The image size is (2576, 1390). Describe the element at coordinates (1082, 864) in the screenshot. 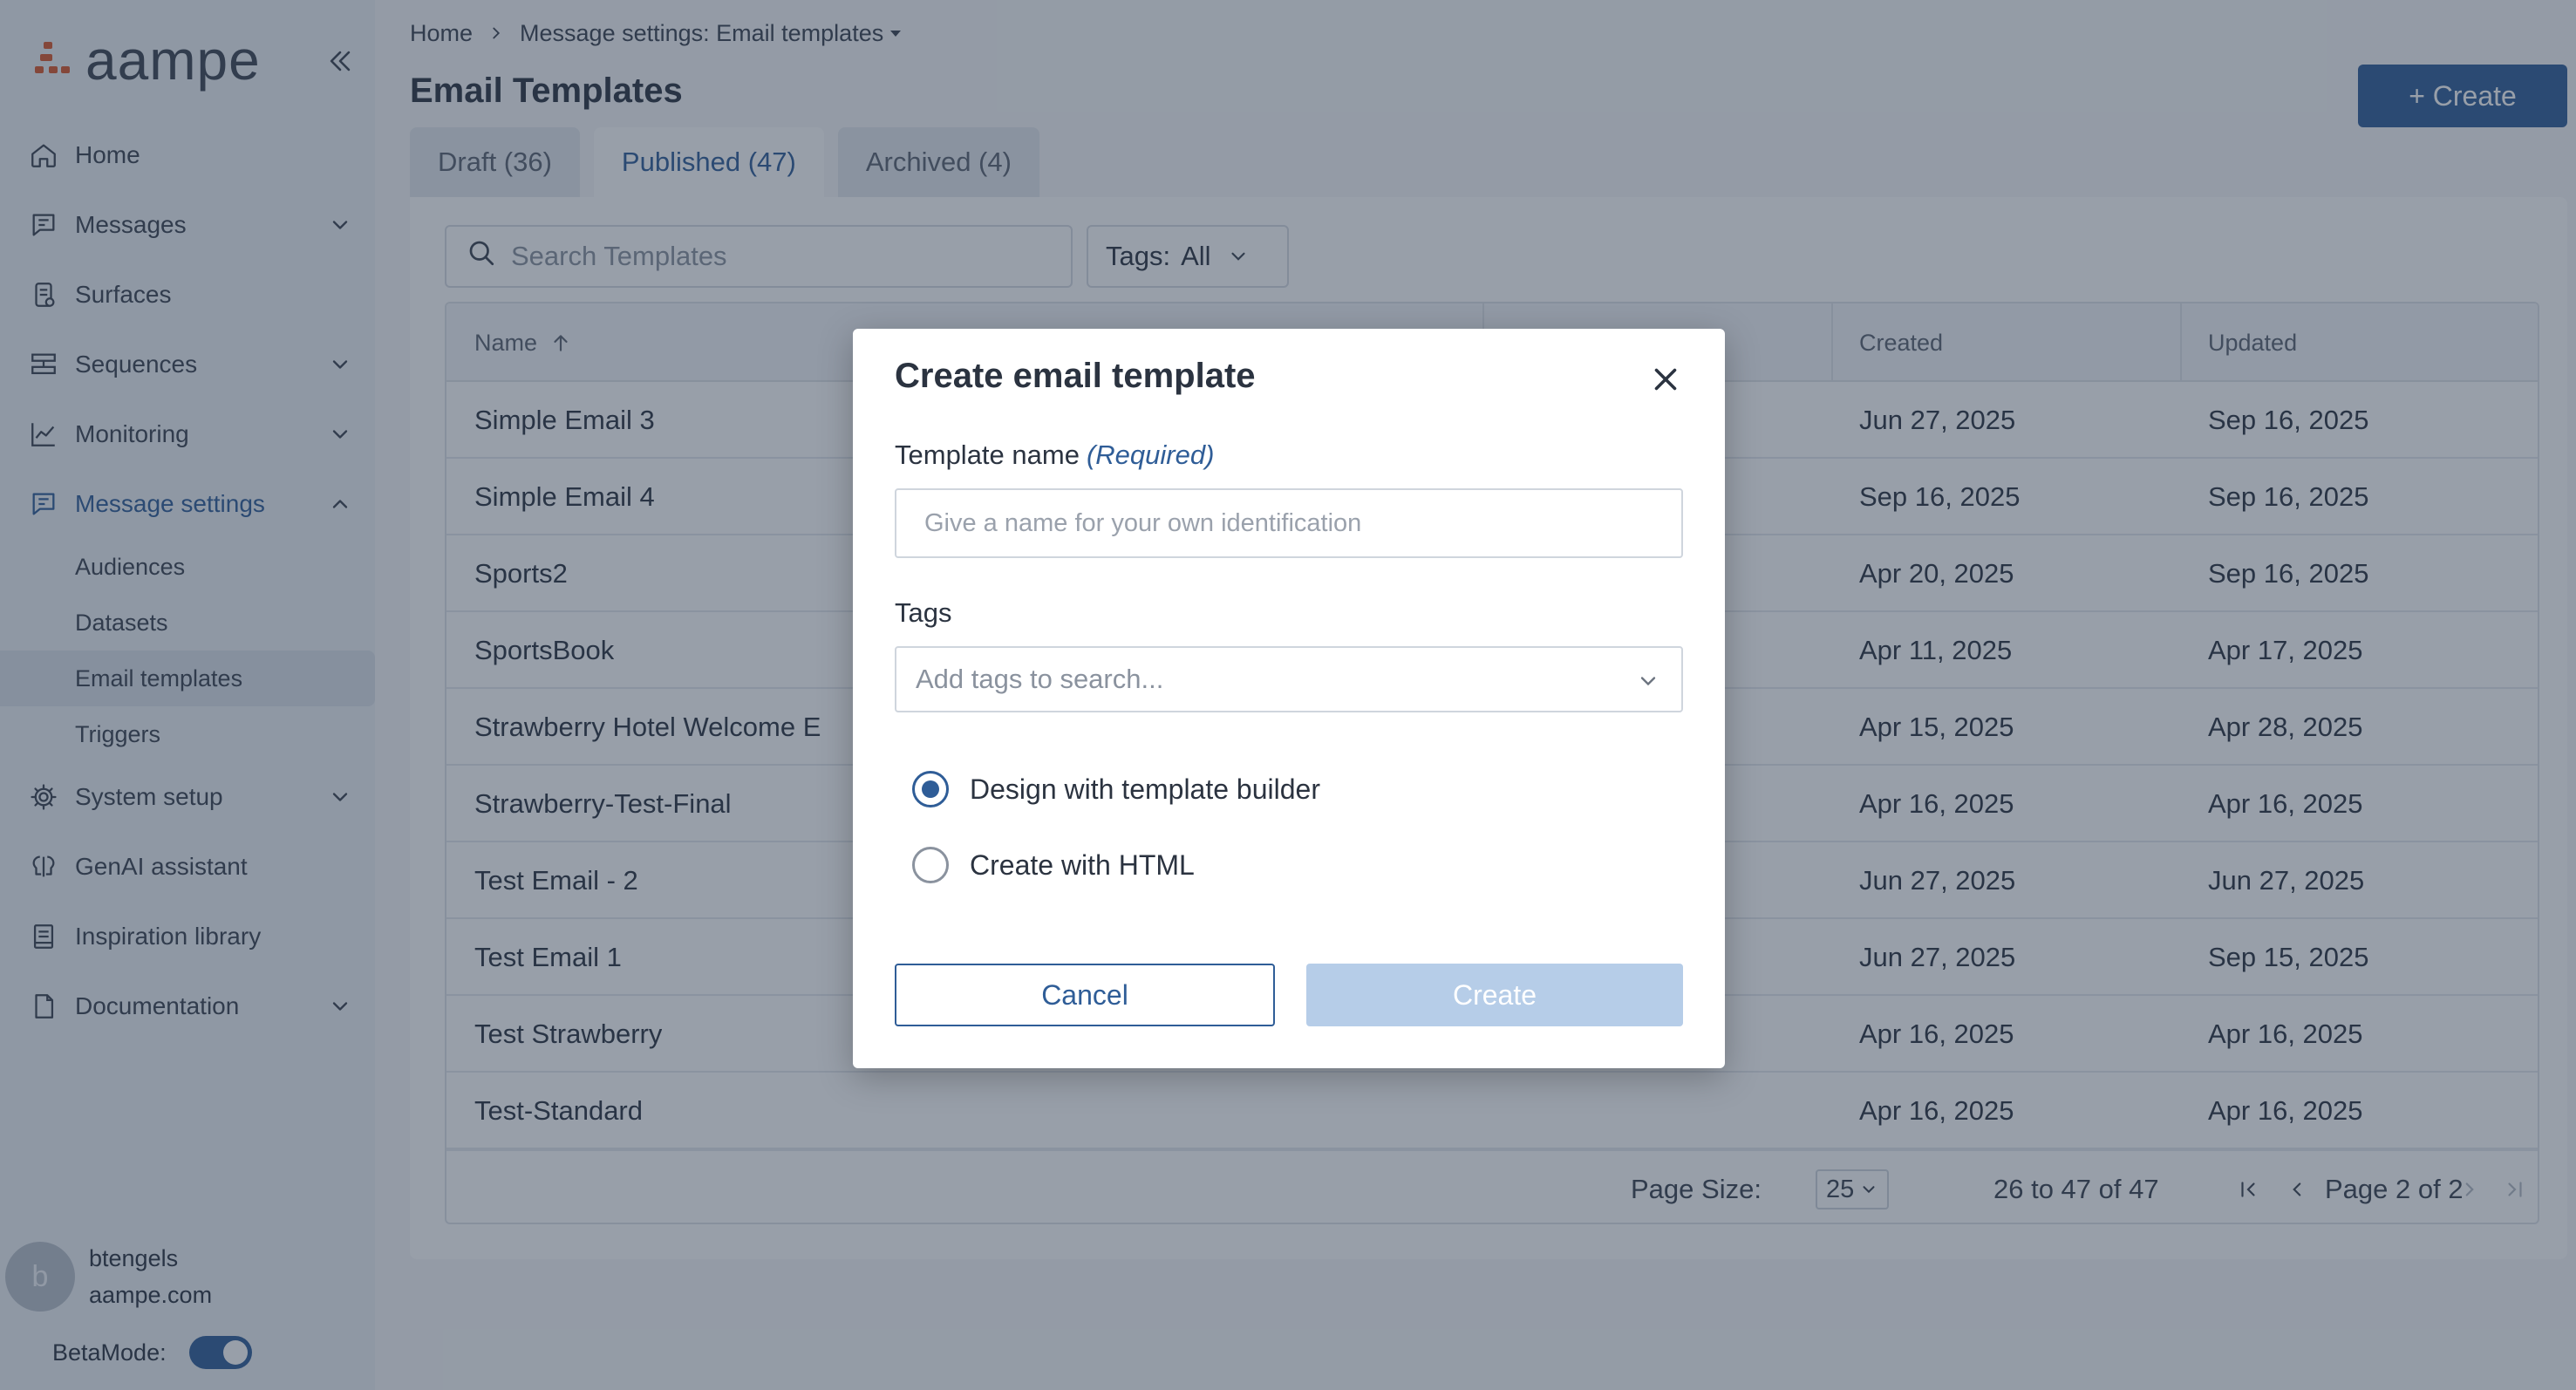

I see `option-label: Create with HTML` at that location.